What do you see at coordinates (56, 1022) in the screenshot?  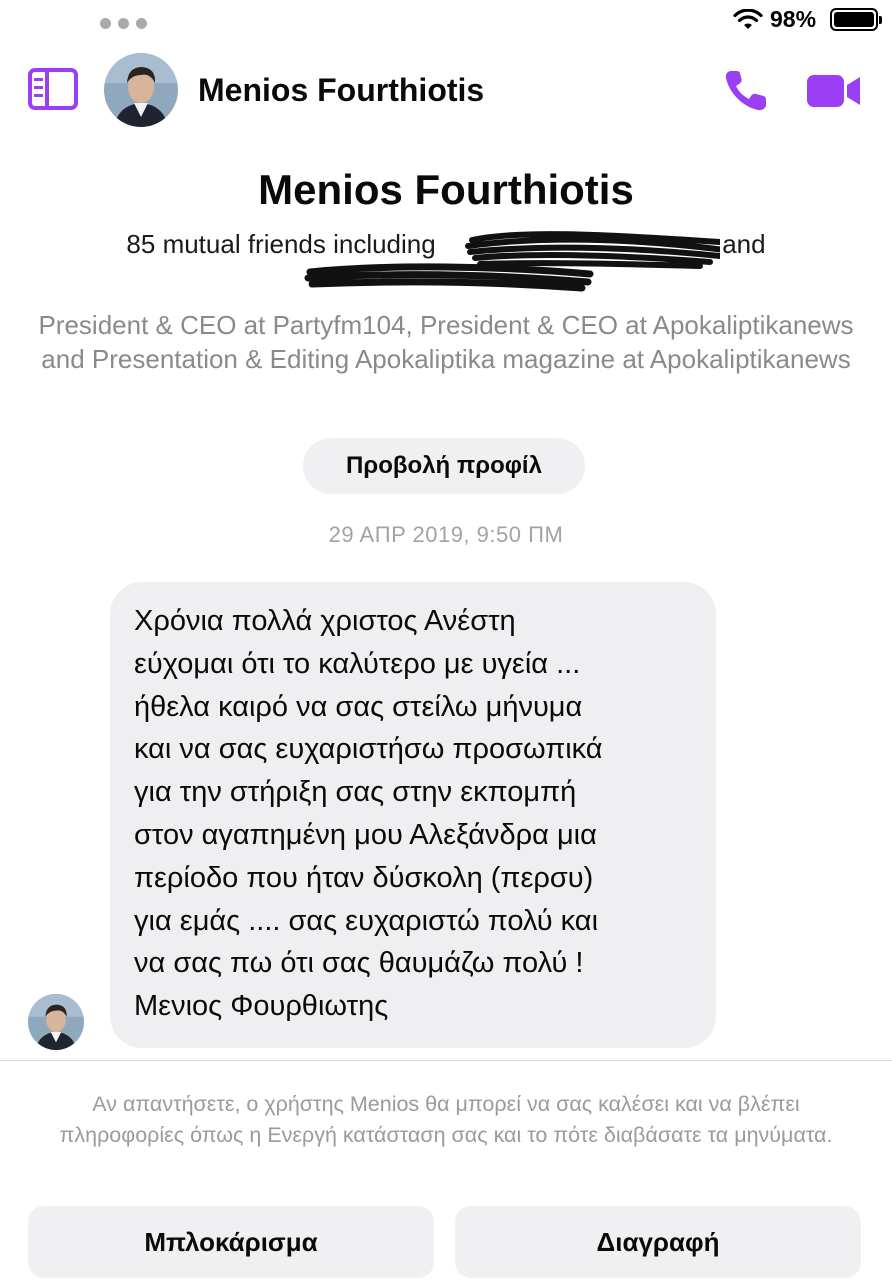 I see `sender-avatar` at bounding box center [56, 1022].